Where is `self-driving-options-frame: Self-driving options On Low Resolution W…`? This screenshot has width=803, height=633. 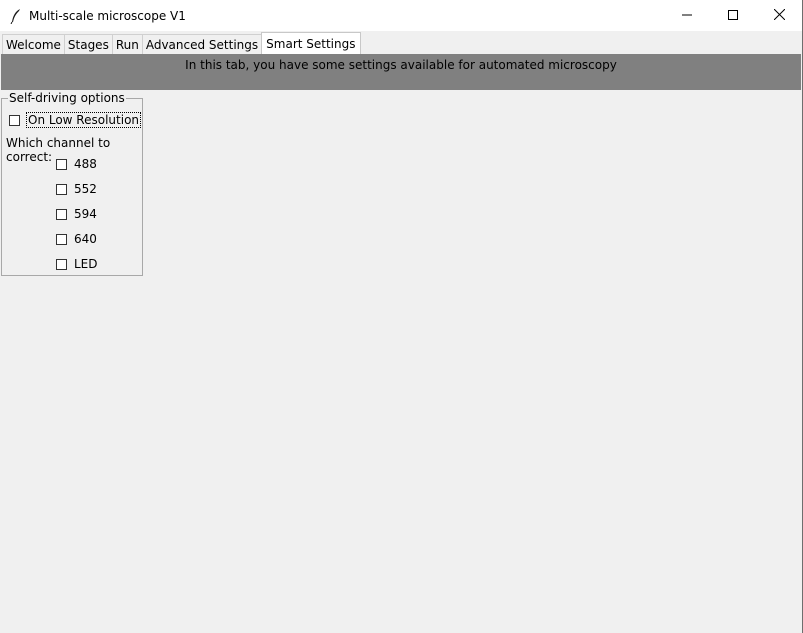
self-driving-options-frame: Self-driving options On Low Resolution W… is located at coordinates (72, 183).